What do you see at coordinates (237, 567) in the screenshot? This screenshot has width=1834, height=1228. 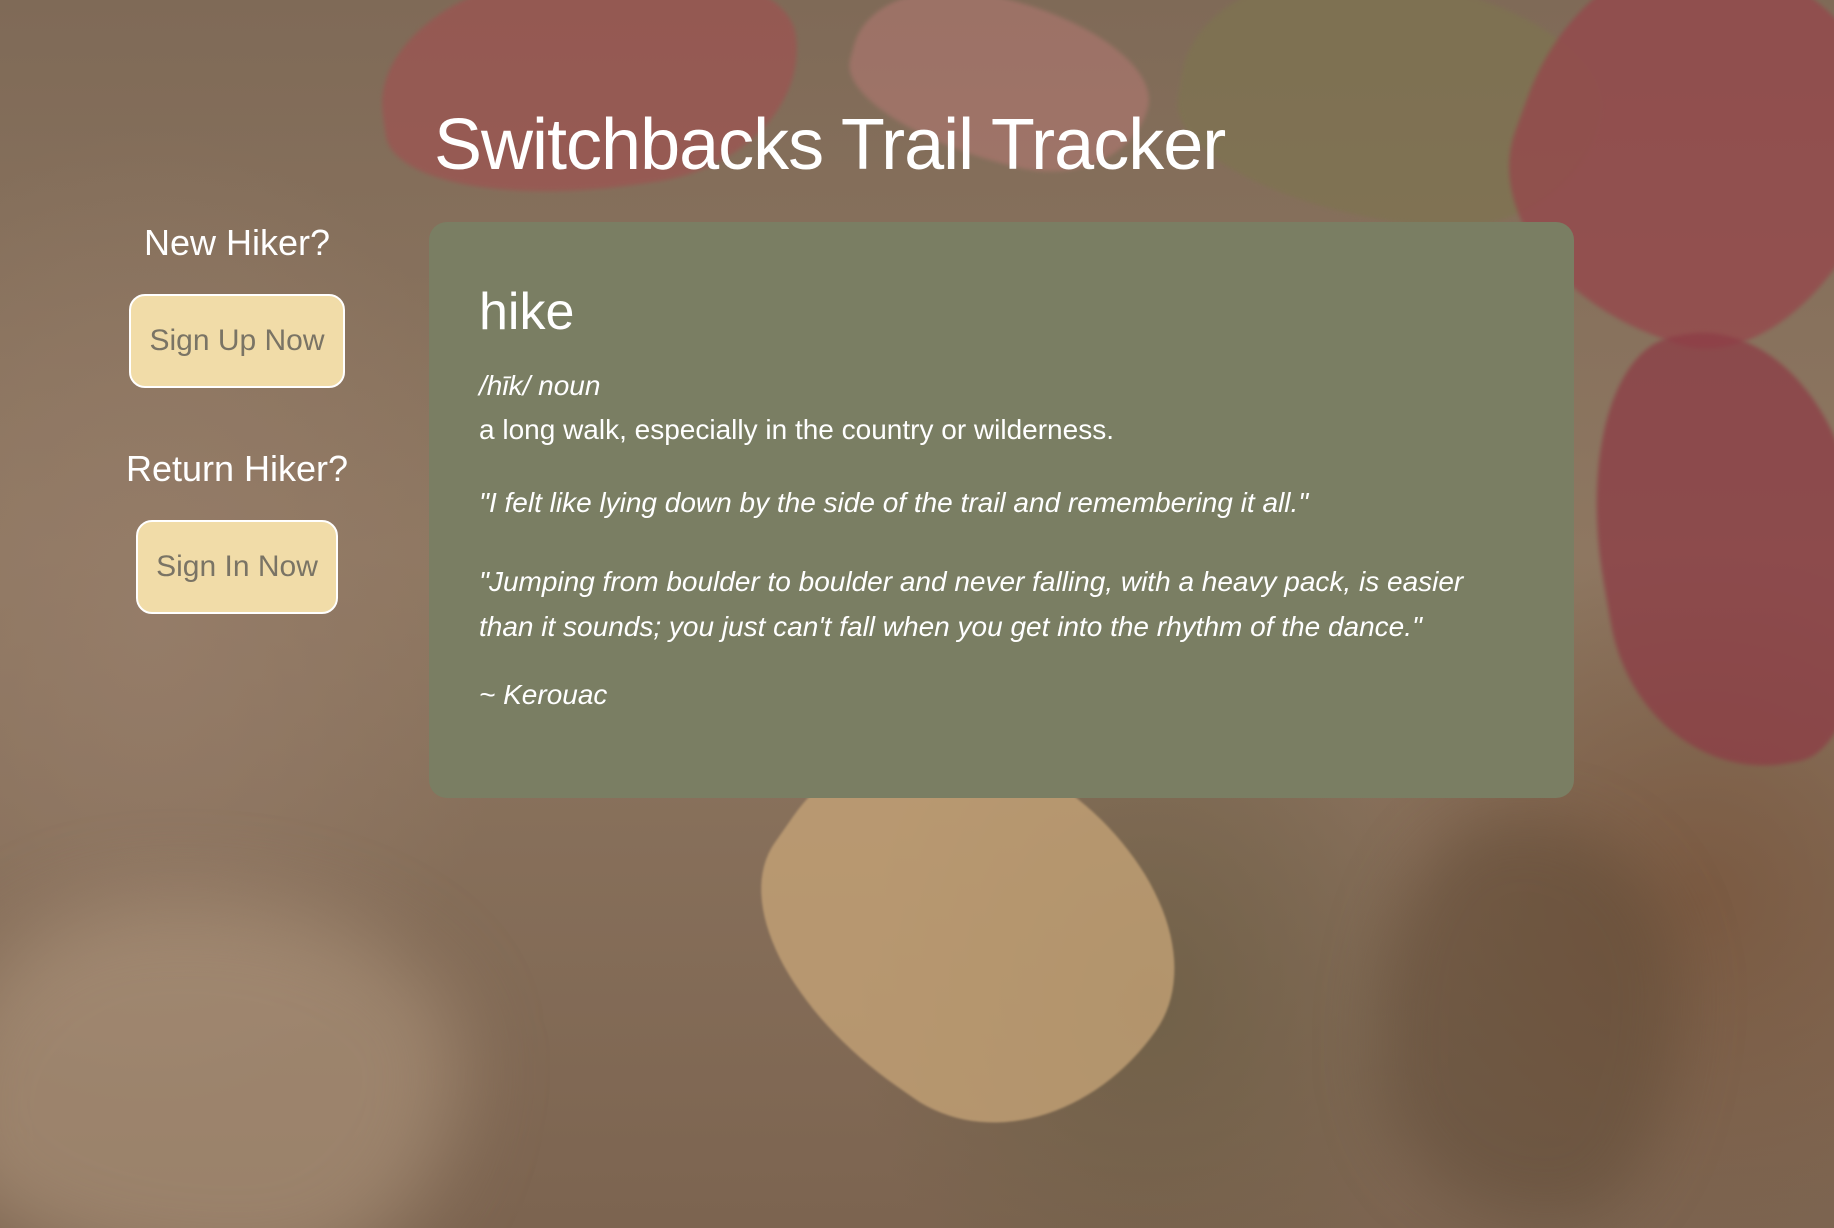 I see `sign-in-button: Sign In Now` at bounding box center [237, 567].